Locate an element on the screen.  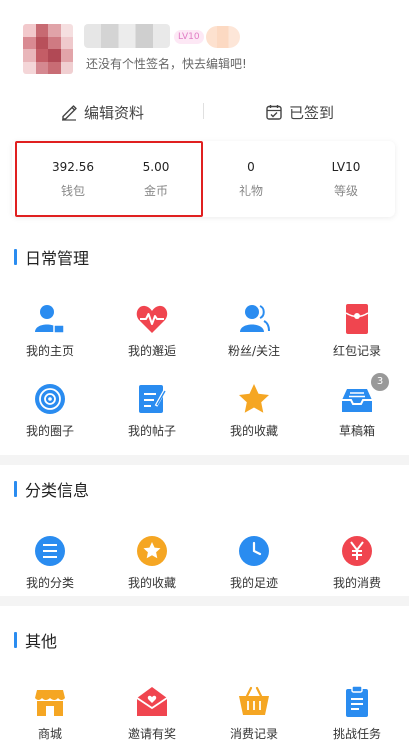
grid-item-challenge-tasks: 挑战任务 is located at coordinates (357, 713).